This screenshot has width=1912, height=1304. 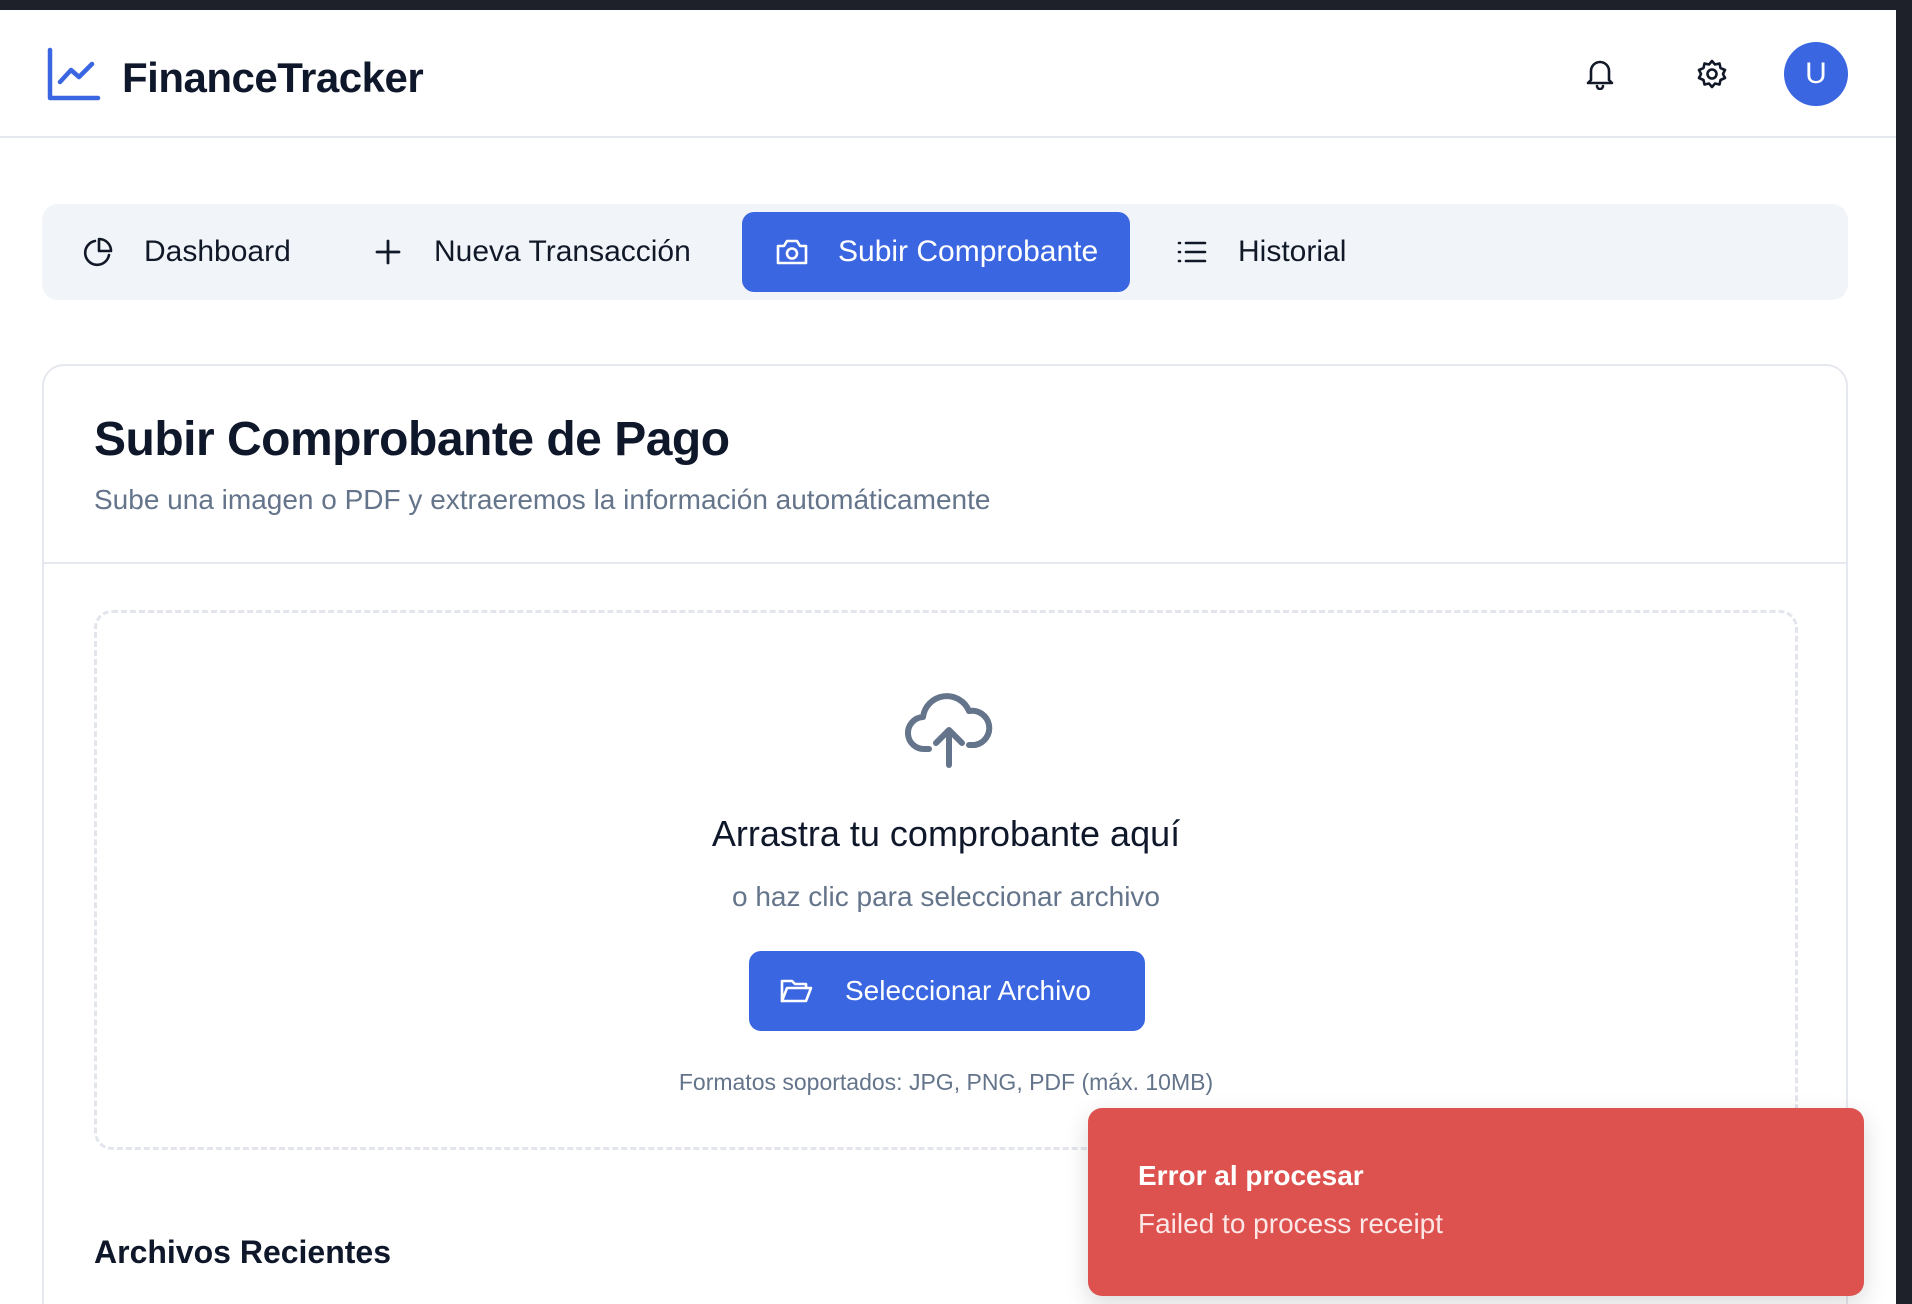 I want to click on tab-label: Historial, so click(x=1292, y=251).